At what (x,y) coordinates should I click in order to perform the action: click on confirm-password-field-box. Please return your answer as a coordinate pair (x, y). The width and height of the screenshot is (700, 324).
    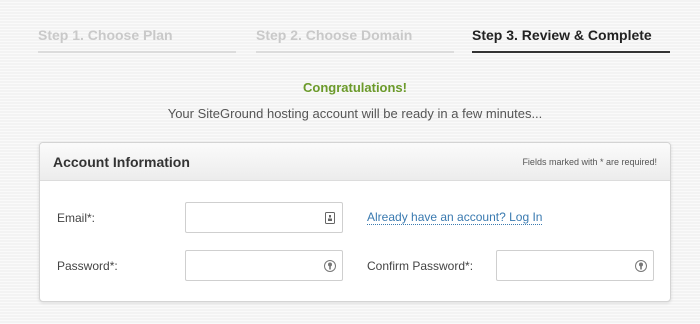
    Looking at the image, I should click on (575, 265).